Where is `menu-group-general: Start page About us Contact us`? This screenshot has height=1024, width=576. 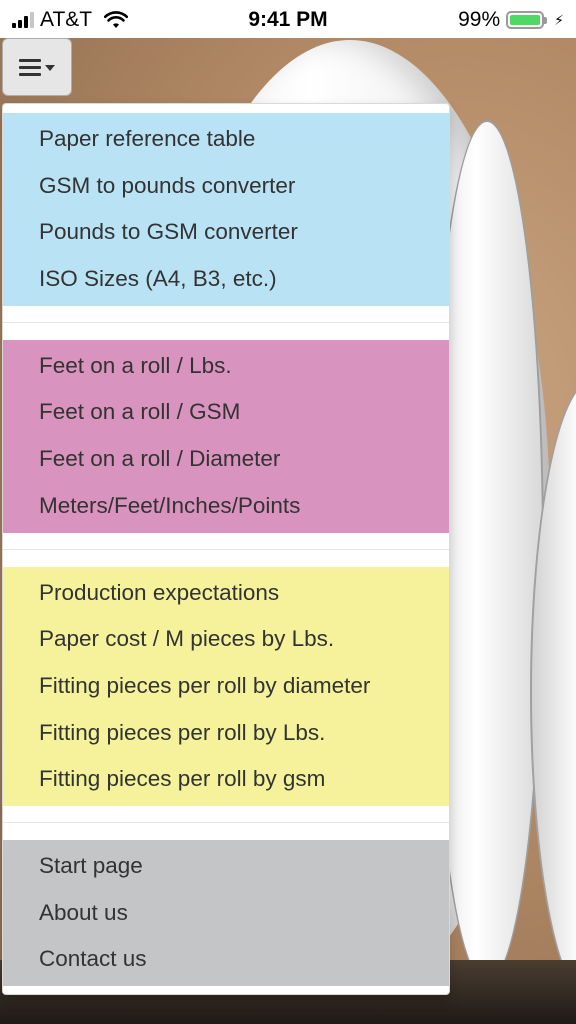 menu-group-general: Start page About us Contact us is located at coordinates (226, 912).